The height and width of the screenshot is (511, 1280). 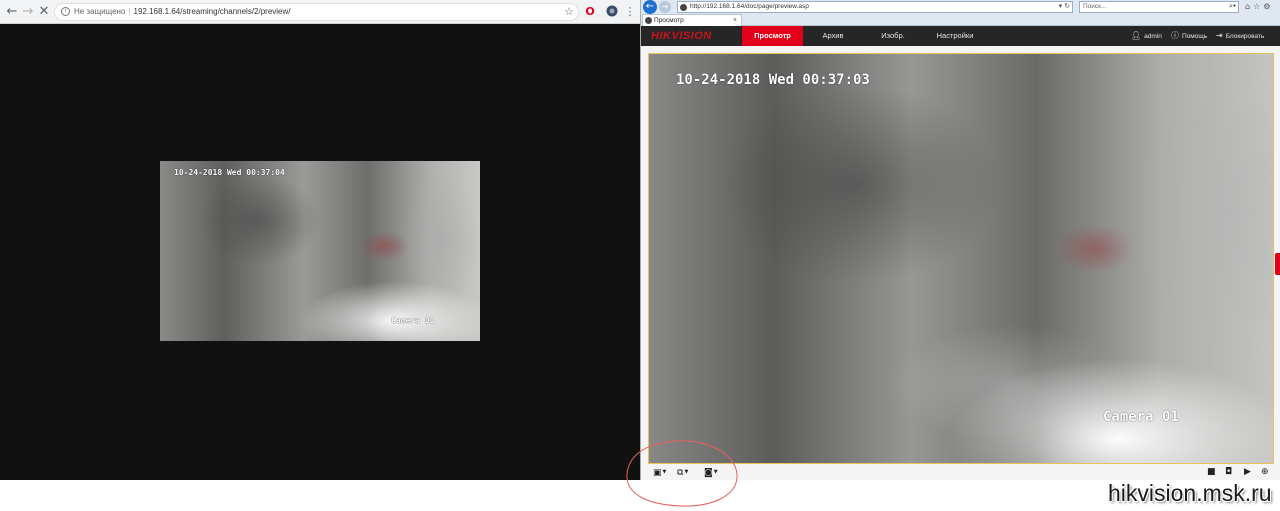 I want to click on refresh-icon: ▾ ↻, so click(x=1064, y=7).